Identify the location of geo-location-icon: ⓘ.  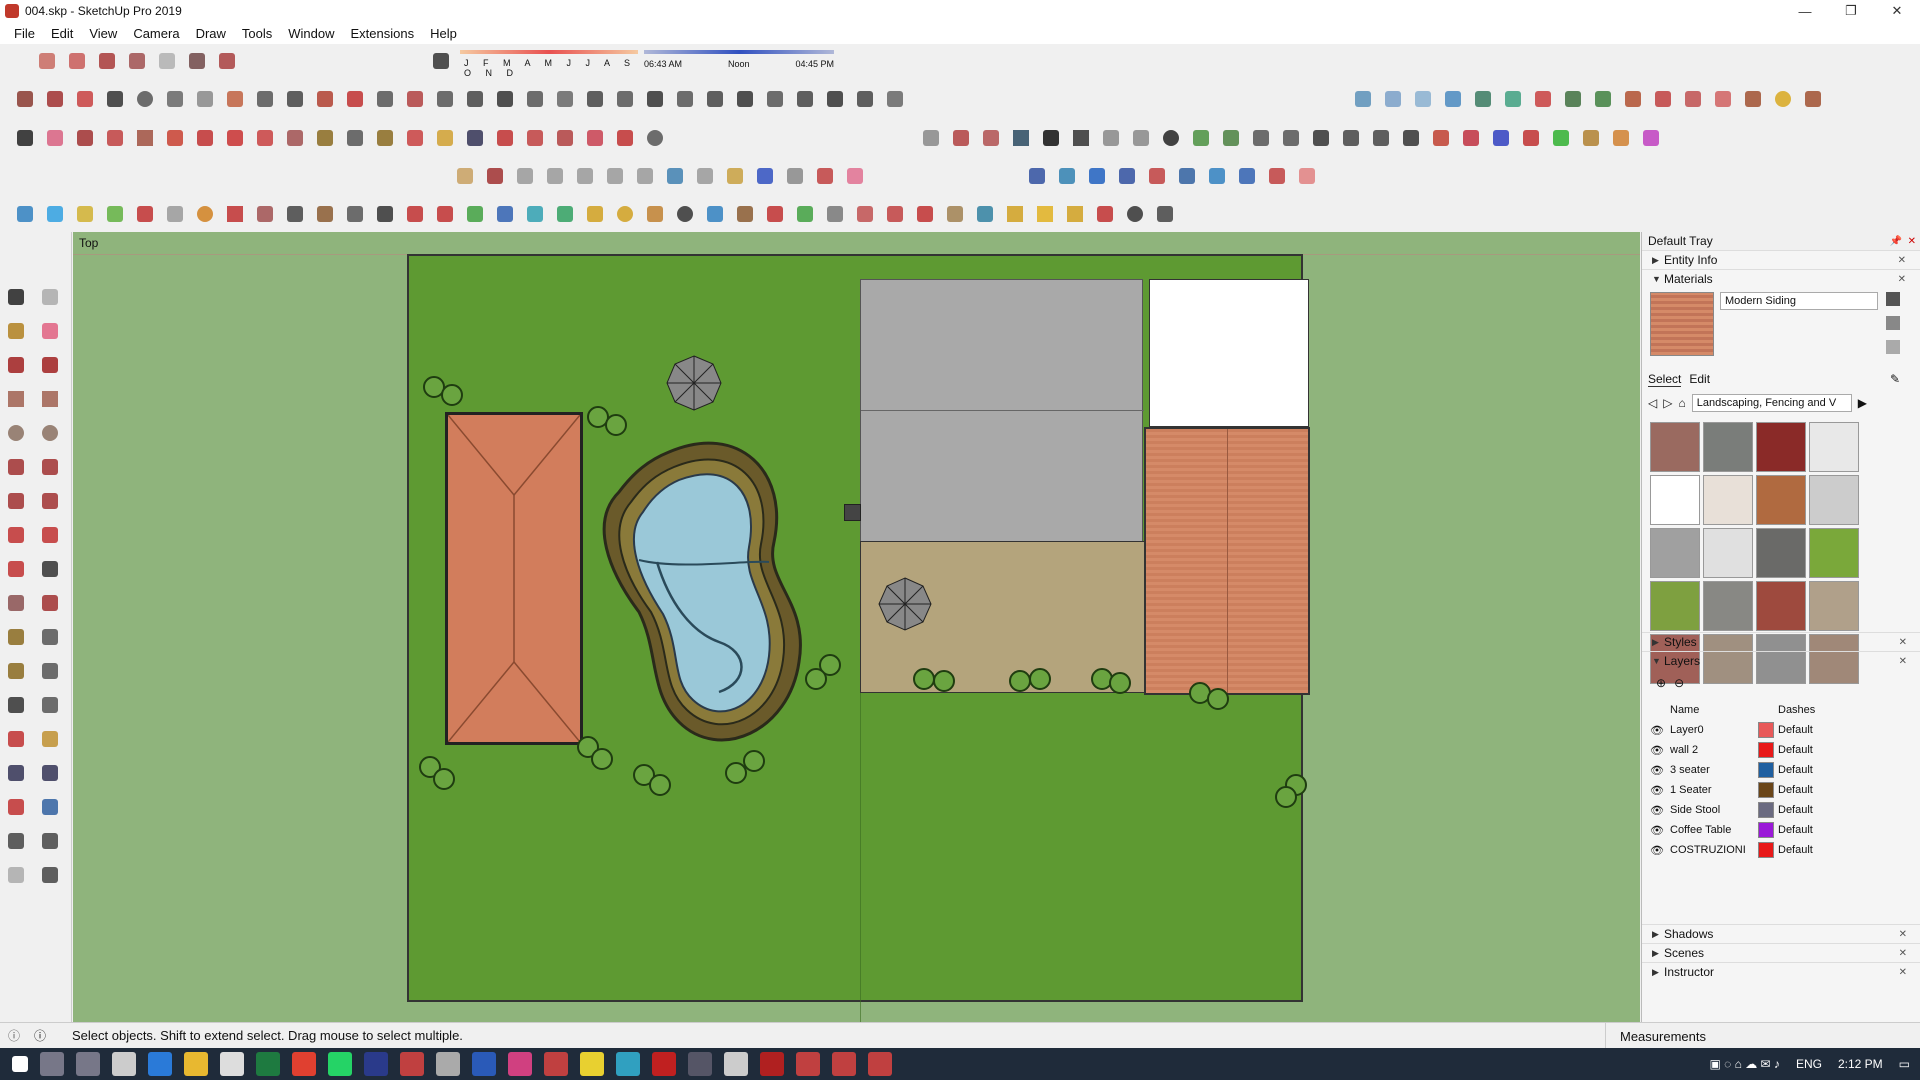
(14, 1035).